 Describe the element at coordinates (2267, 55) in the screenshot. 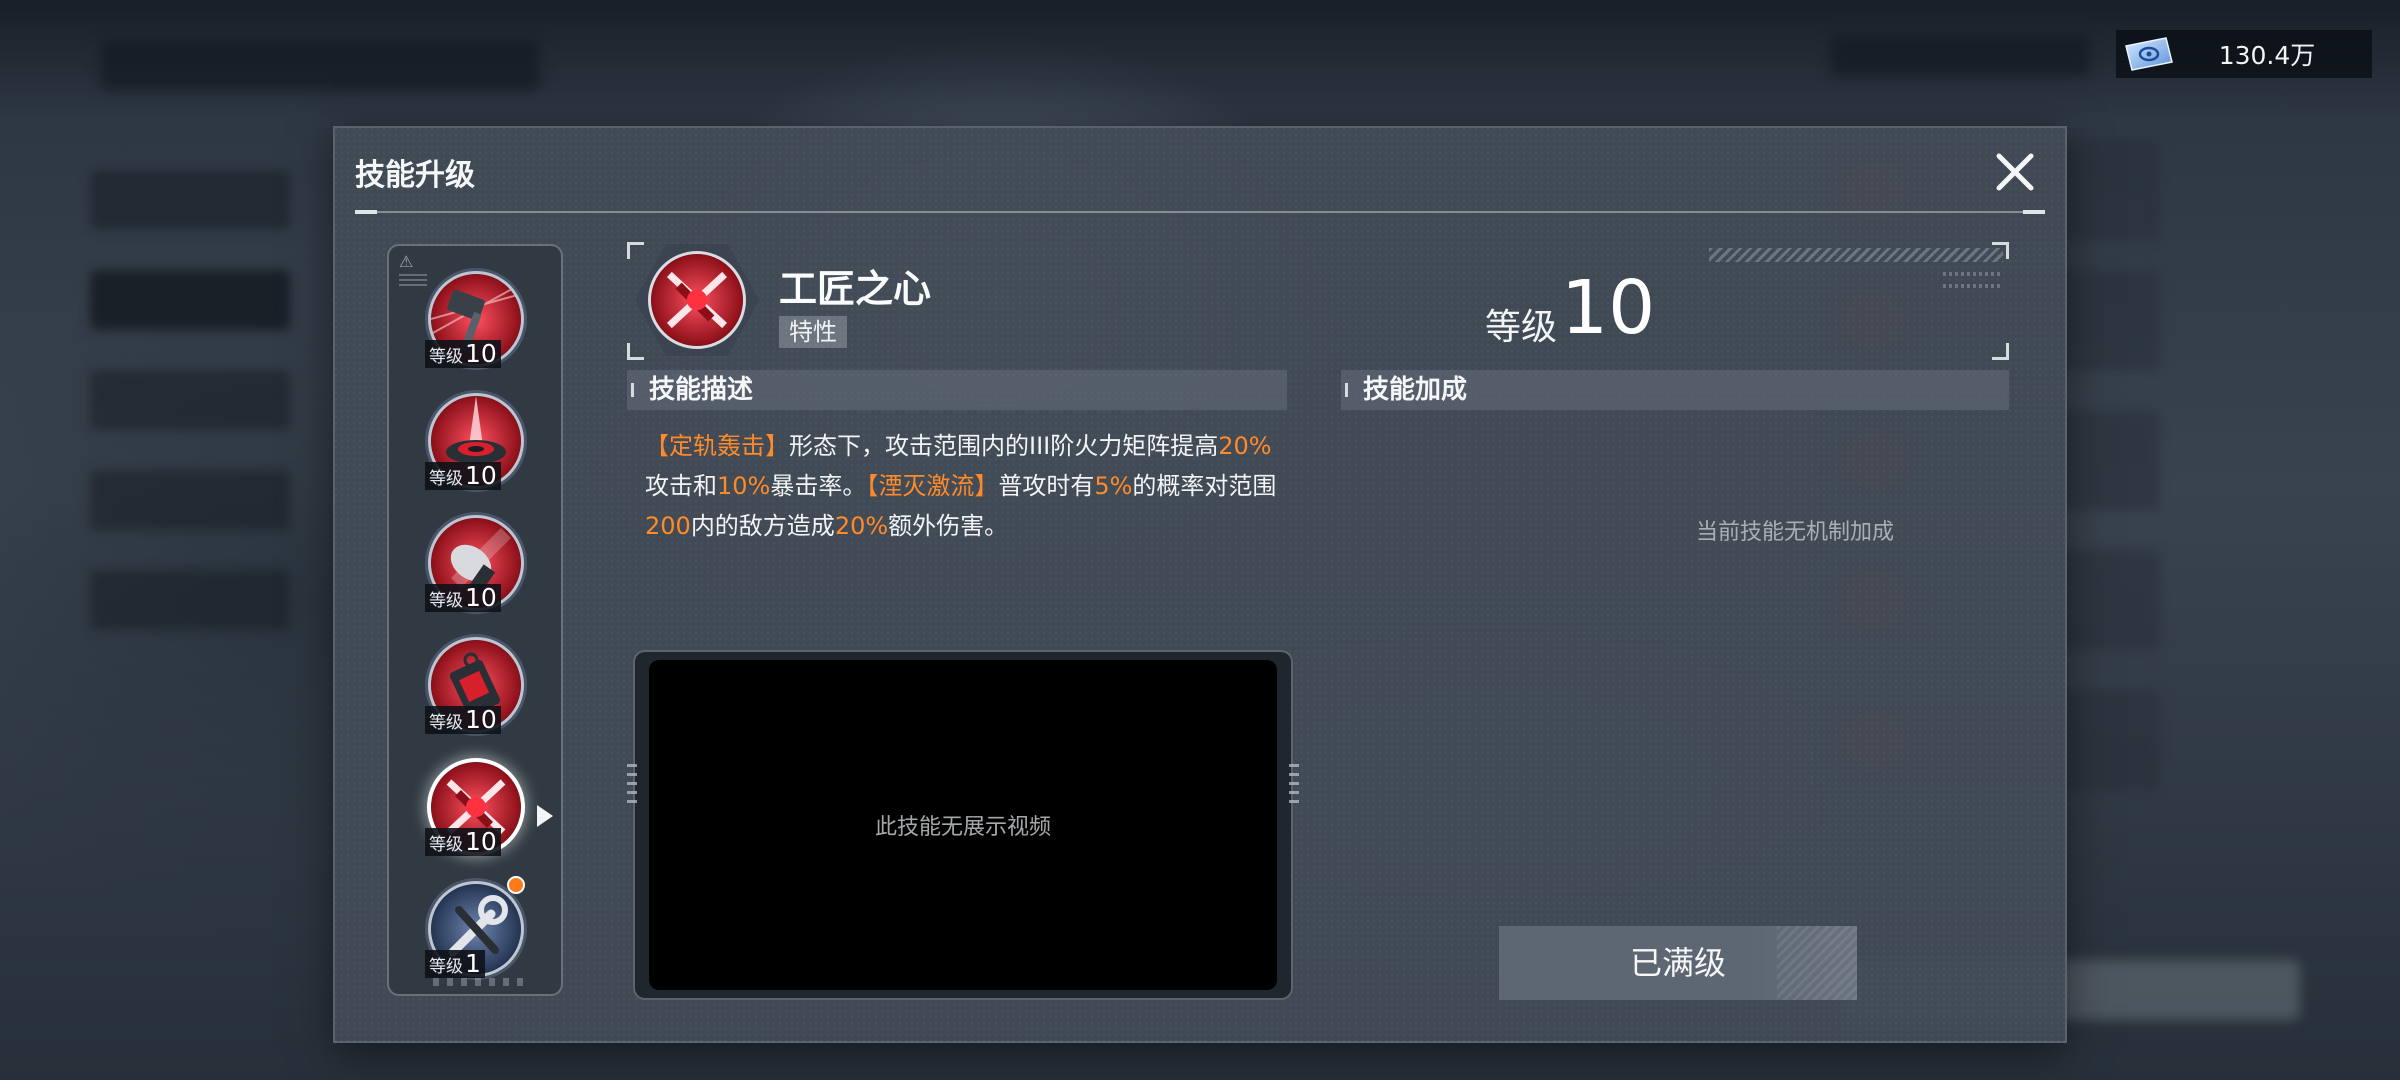

I see `currency-amount: 130.4万` at that location.